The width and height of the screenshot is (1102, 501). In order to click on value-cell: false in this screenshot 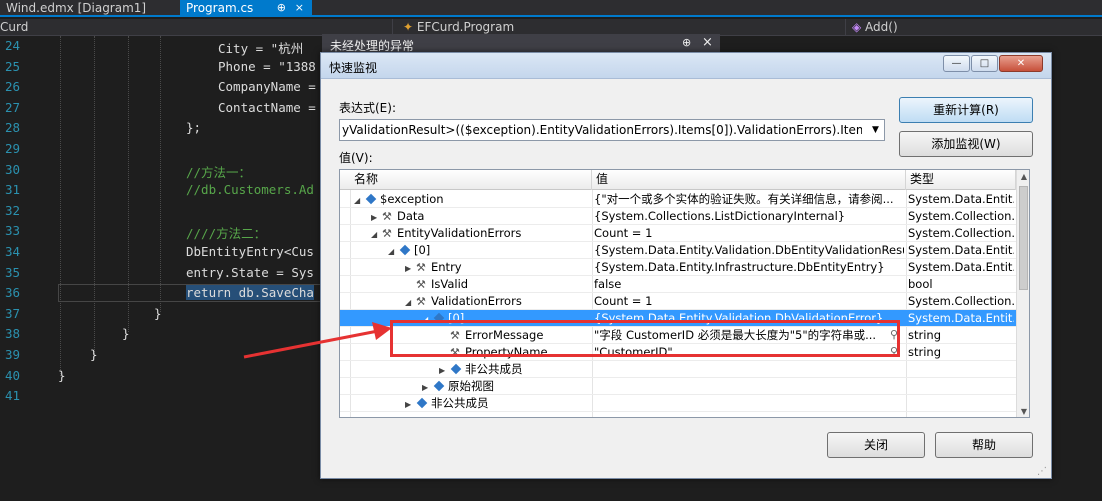, I will do `click(749, 284)`.